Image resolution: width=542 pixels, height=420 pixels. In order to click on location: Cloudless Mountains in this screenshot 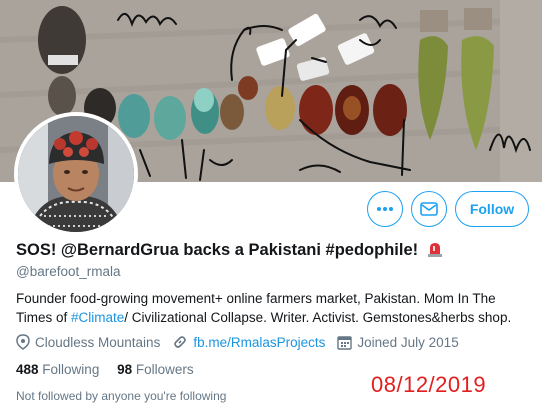, I will do `click(88, 342)`.